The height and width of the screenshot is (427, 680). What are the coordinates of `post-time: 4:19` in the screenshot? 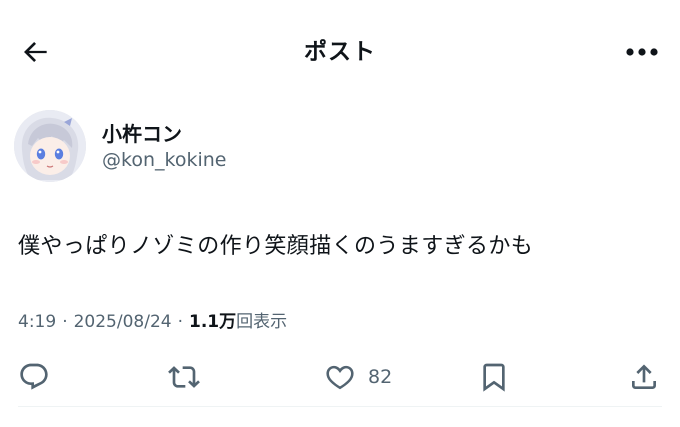 It's located at (37, 322).